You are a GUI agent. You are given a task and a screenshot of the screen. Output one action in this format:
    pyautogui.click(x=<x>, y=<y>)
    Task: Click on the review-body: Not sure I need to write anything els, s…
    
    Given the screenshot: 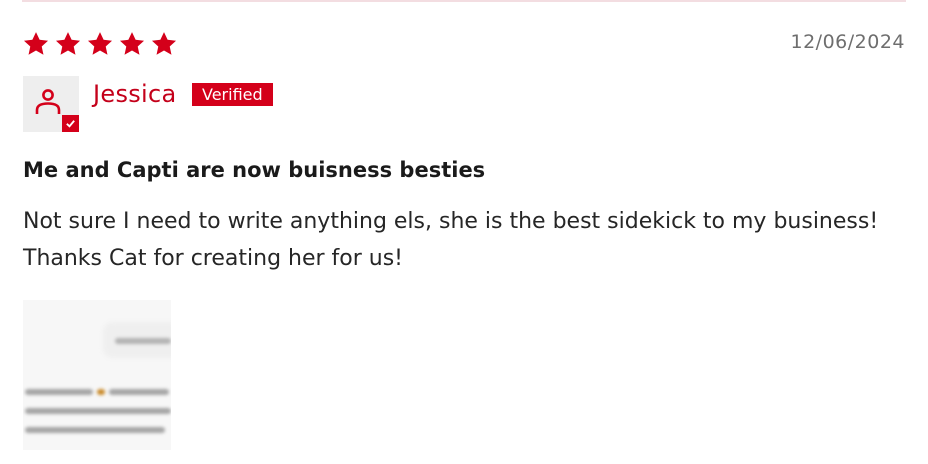 What is the action you would take?
    pyautogui.click(x=451, y=240)
    